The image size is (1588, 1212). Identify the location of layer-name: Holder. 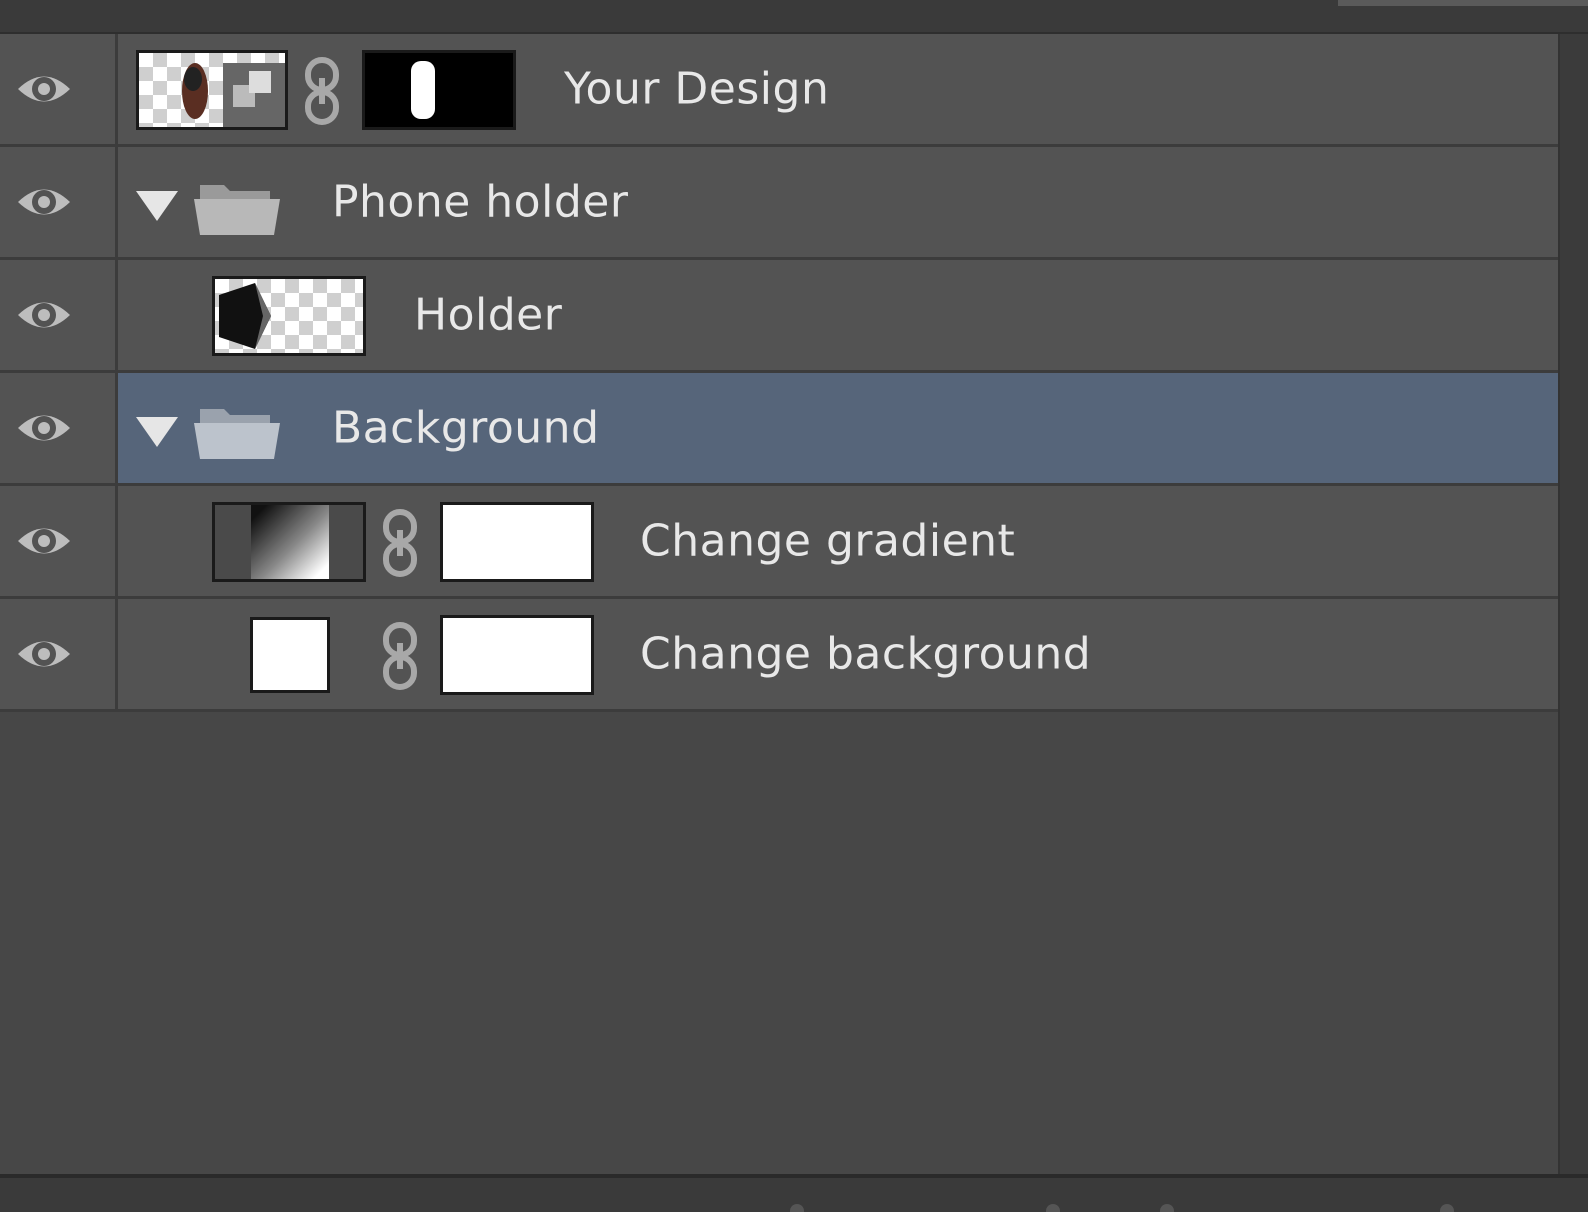
(488, 315).